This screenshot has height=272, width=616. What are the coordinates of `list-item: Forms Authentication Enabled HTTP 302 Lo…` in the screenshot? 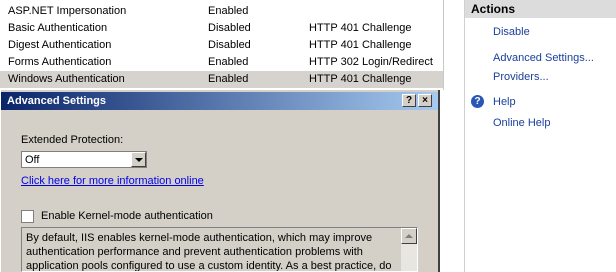 It's located at (221, 62).